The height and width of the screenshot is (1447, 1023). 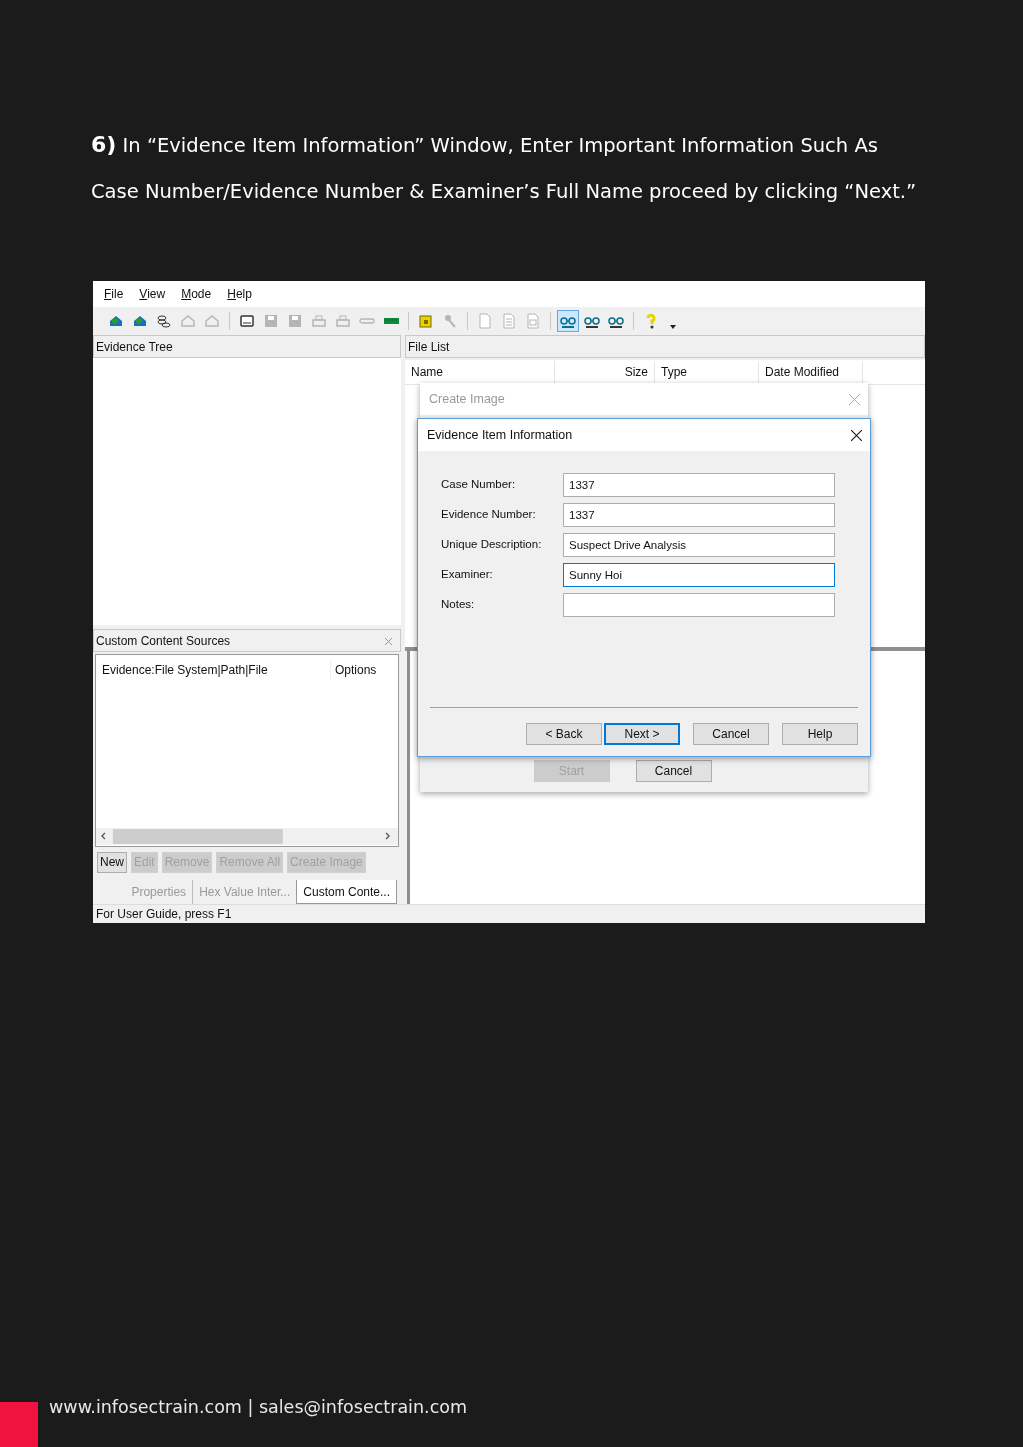 I want to click on field-label: Examiner:, so click(x=467, y=575).